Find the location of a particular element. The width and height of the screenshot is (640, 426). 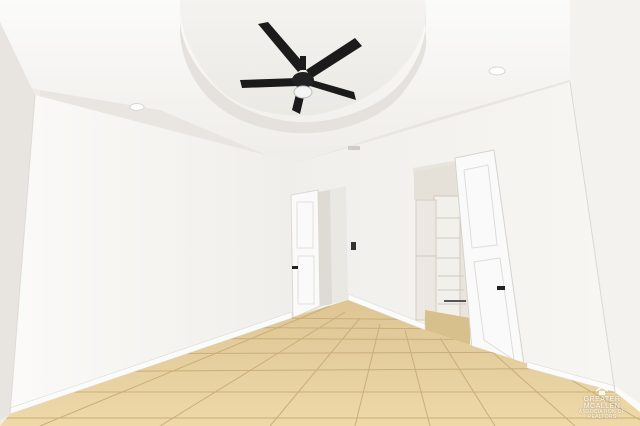

ac-vent is located at coordinates (354, 148).